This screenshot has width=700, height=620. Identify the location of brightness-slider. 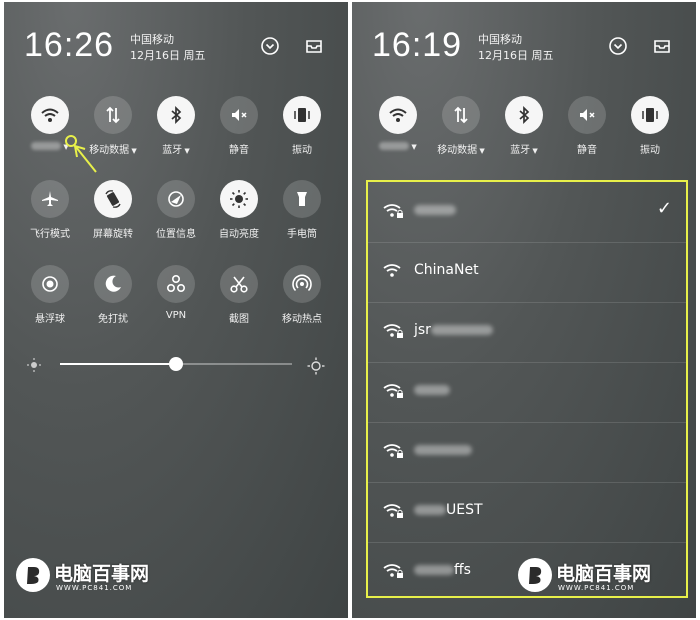
(176, 364).